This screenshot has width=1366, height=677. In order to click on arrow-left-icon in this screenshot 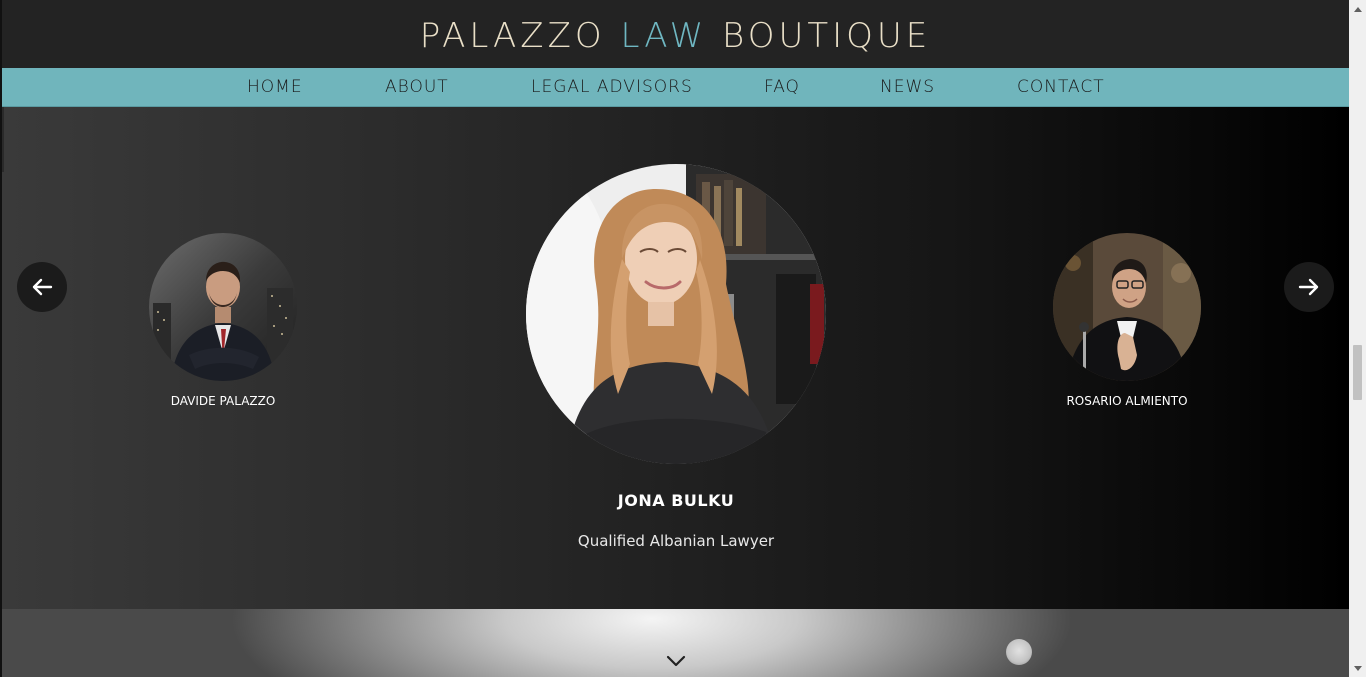, I will do `click(42, 287)`.